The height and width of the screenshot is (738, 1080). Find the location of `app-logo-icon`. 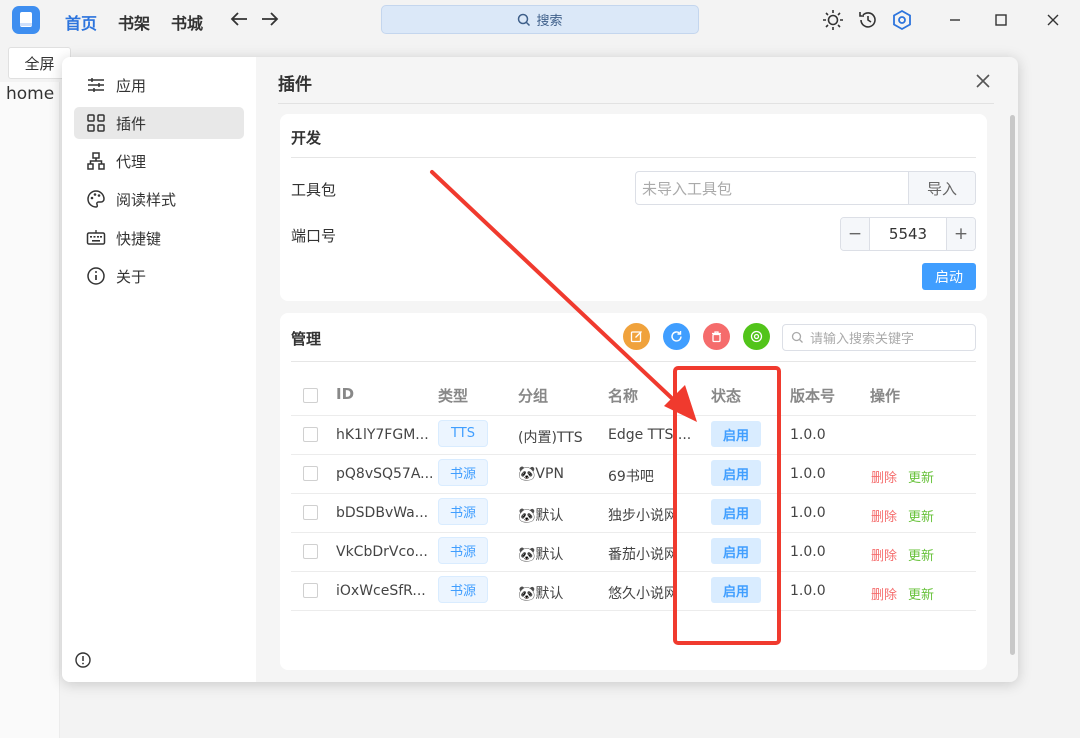

app-logo-icon is located at coordinates (26, 20).